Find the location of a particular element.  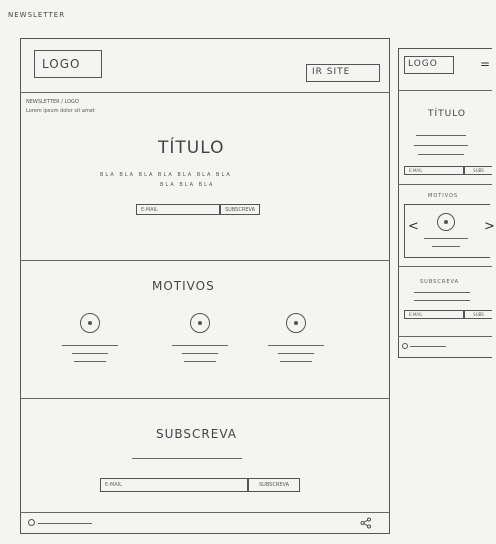

mobile-footer-divider is located at coordinates (445, 336).